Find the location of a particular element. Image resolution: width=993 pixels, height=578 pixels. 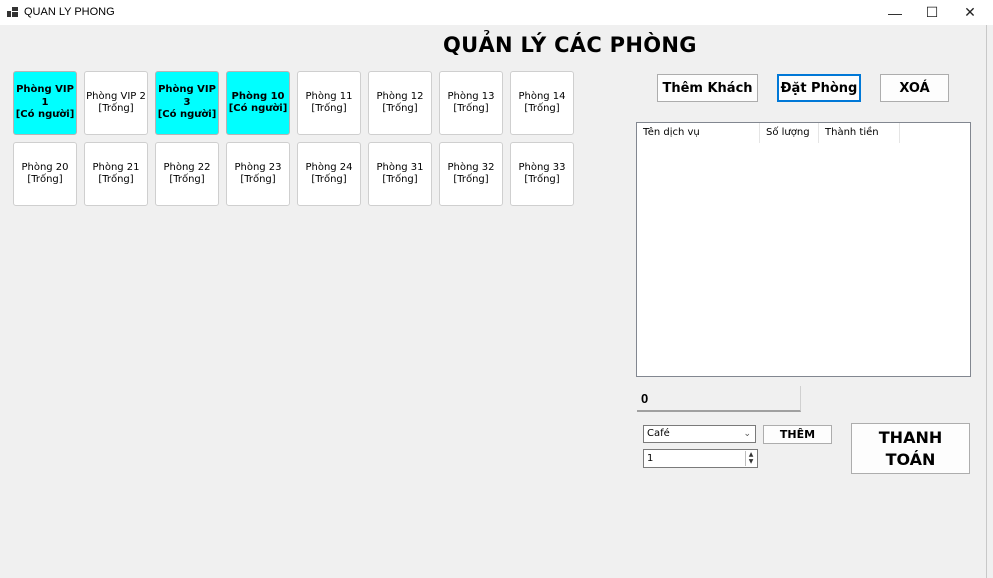

room-name: Phòng 10 is located at coordinates (258, 96).